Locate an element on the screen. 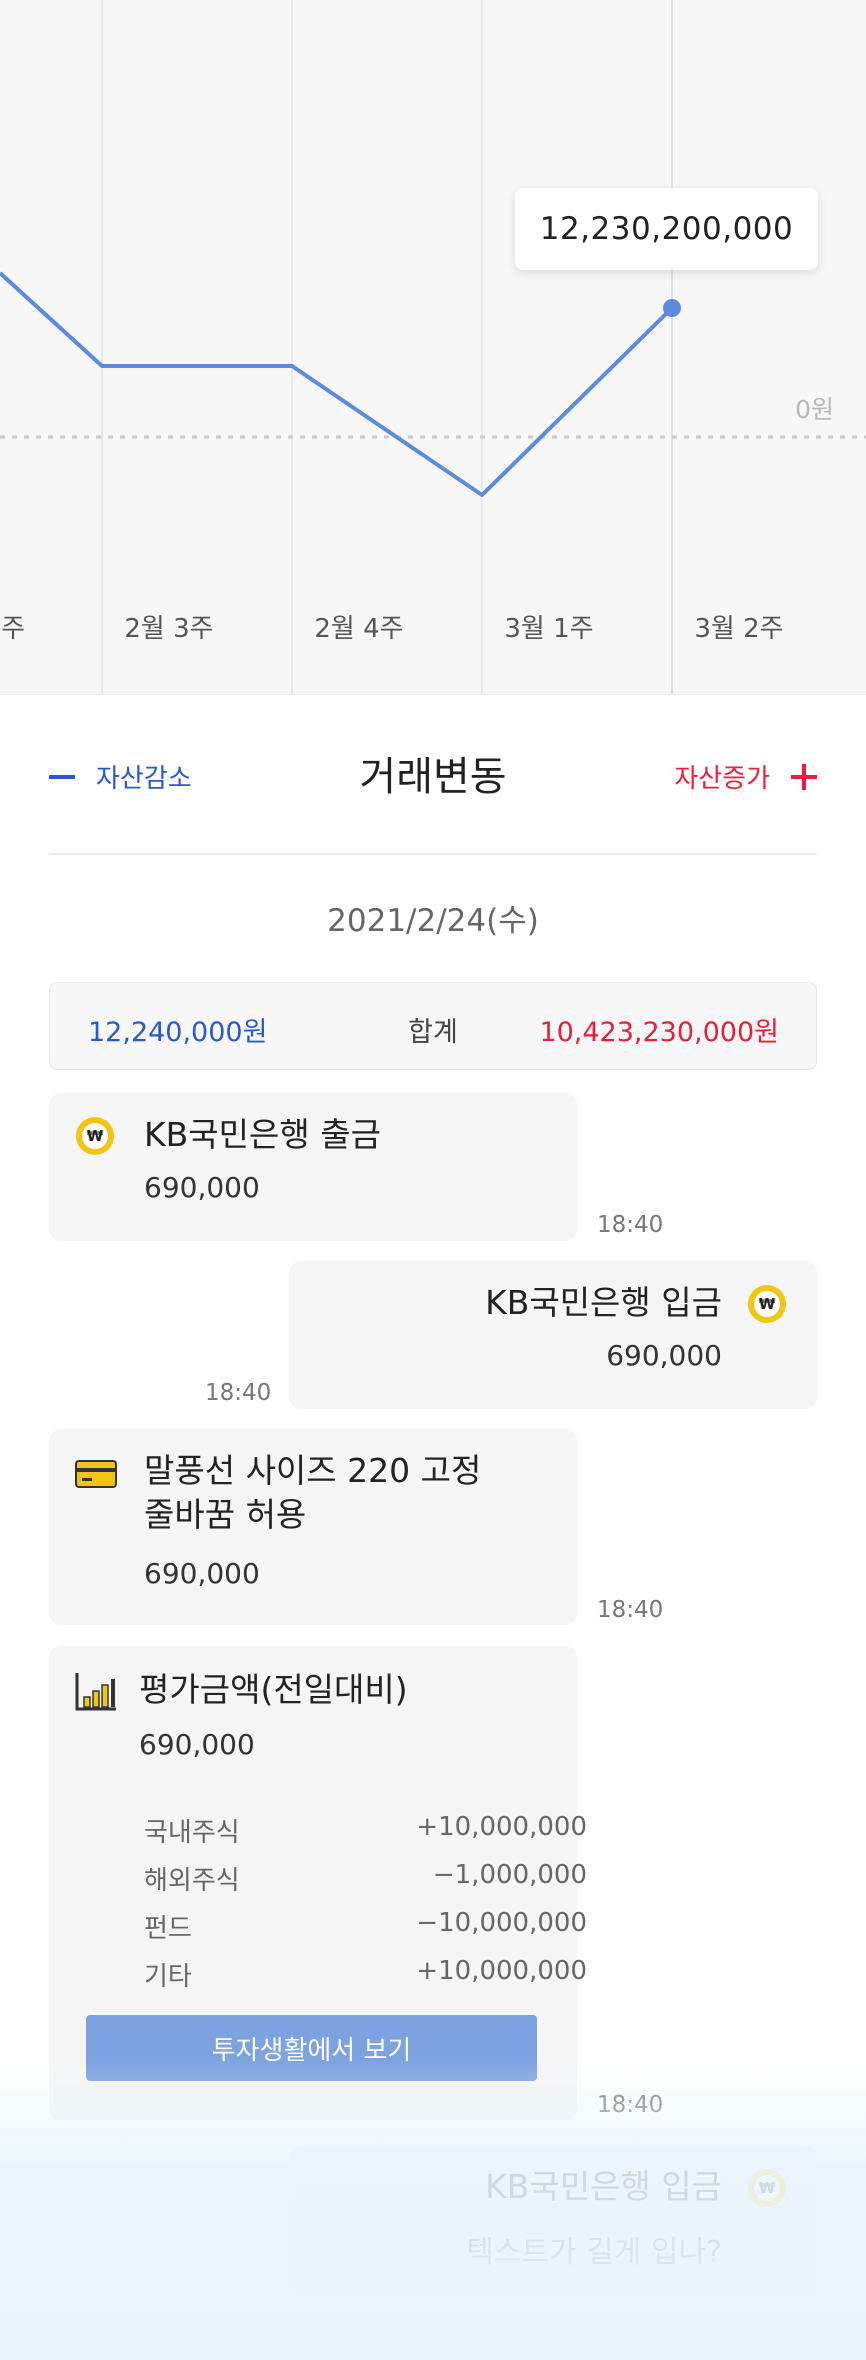 The image size is (866, 2360). plus-icon is located at coordinates (804, 776).